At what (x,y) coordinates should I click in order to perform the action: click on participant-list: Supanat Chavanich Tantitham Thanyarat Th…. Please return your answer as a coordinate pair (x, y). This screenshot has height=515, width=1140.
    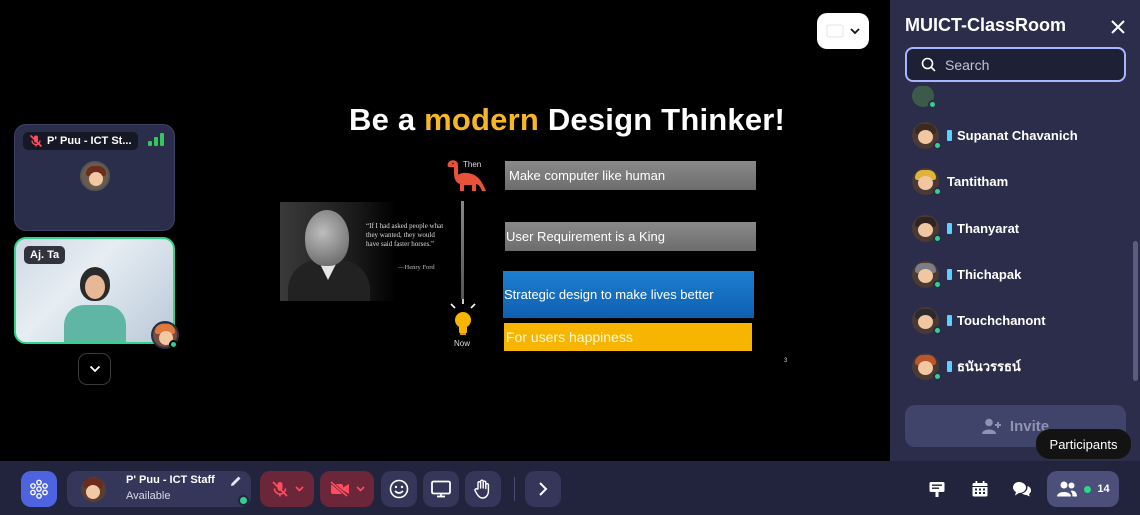
    Looking at the image, I should click on (1010, 245).